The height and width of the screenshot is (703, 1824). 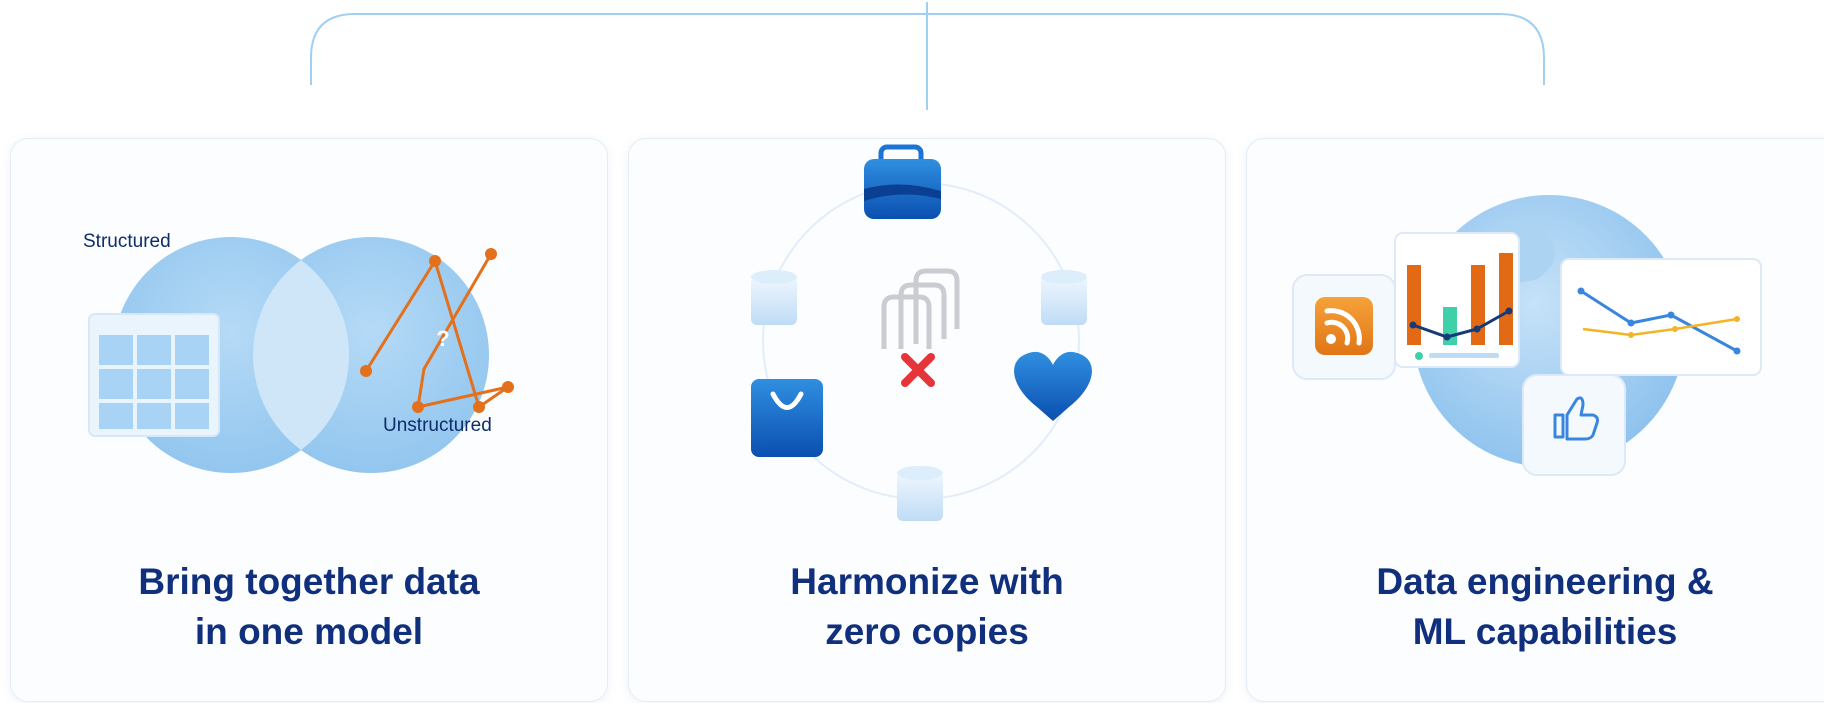 I want to click on title-line-1: Harmonize with, so click(x=927, y=581).